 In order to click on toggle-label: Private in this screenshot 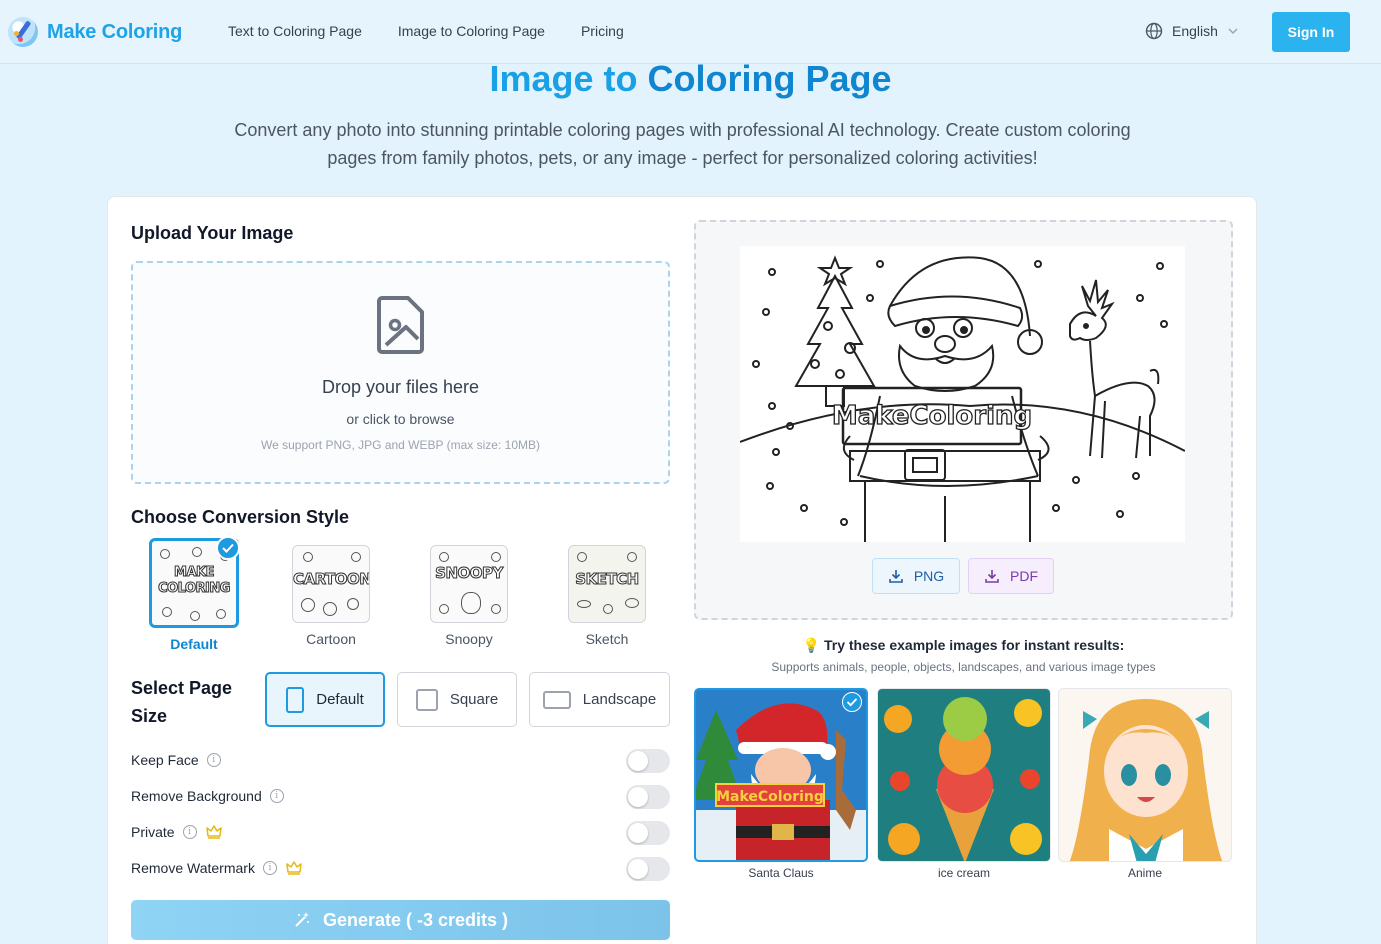, I will do `click(153, 832)`.